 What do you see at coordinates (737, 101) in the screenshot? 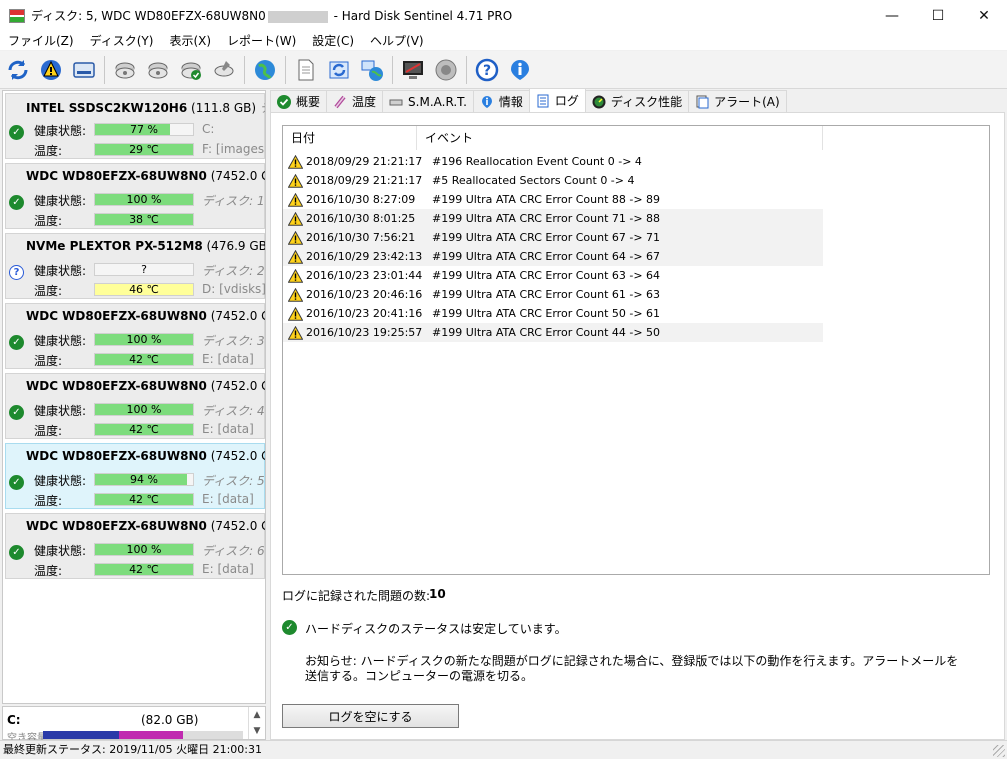
I see `tab-6: アラート(A)` at bounding box center [737, 101].